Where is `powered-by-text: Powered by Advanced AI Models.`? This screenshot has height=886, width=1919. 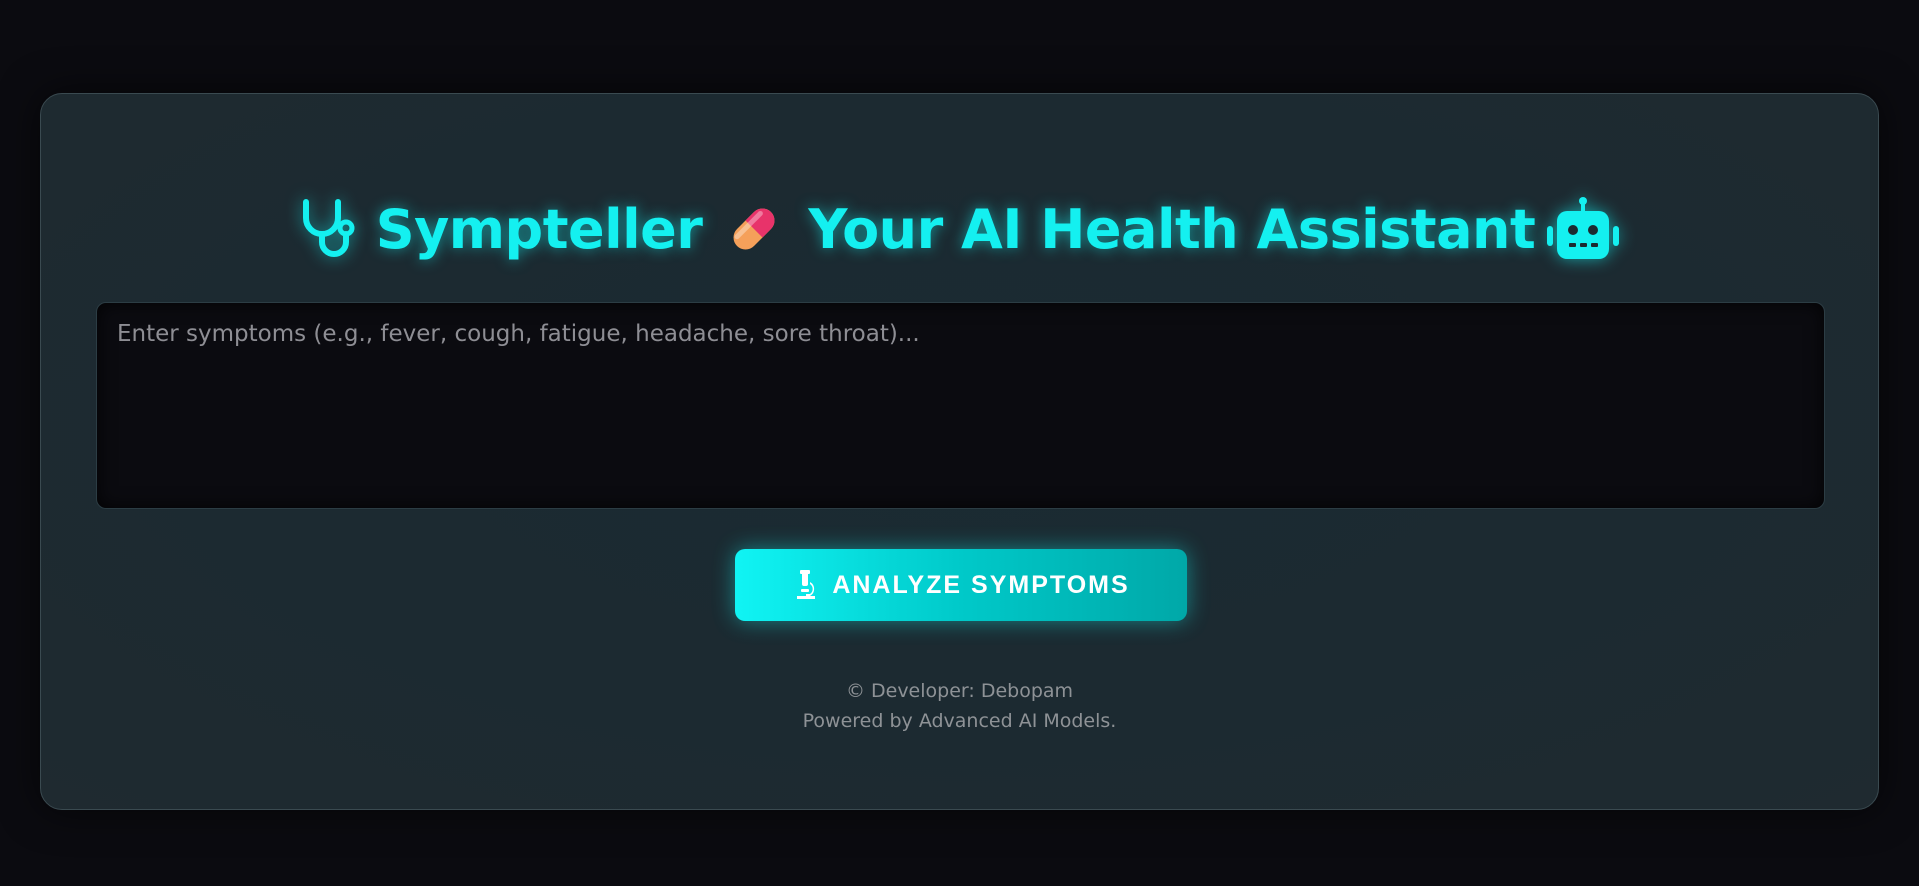 powered-by-text: Powered by Advanced AI Models. is located at coordinates (959, 721).